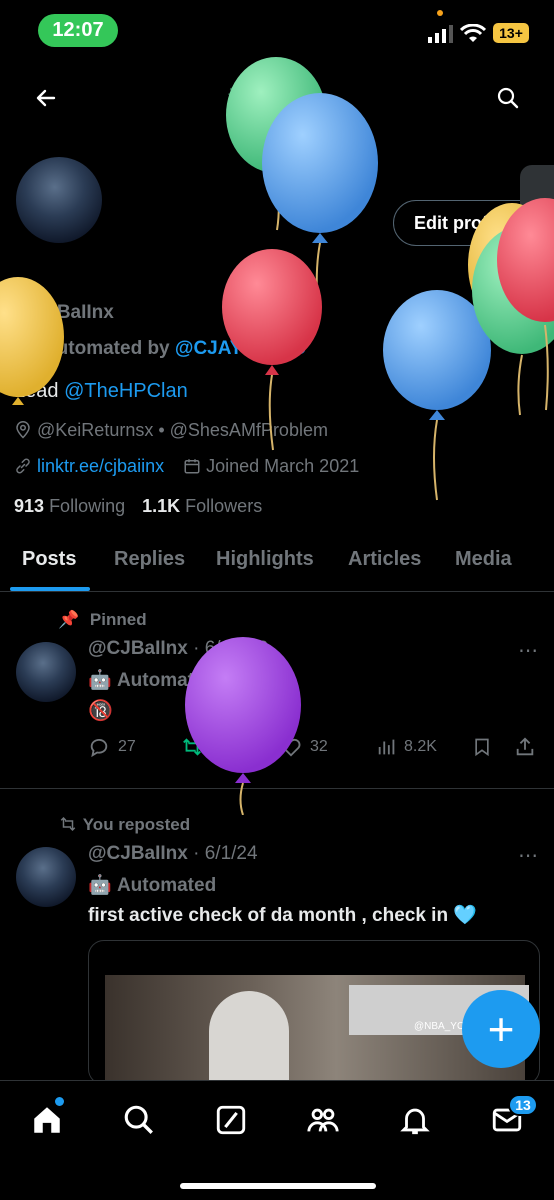 This screenshot has width=554, height=1200. I want to click on bottom-nav, so click(277, 1140).